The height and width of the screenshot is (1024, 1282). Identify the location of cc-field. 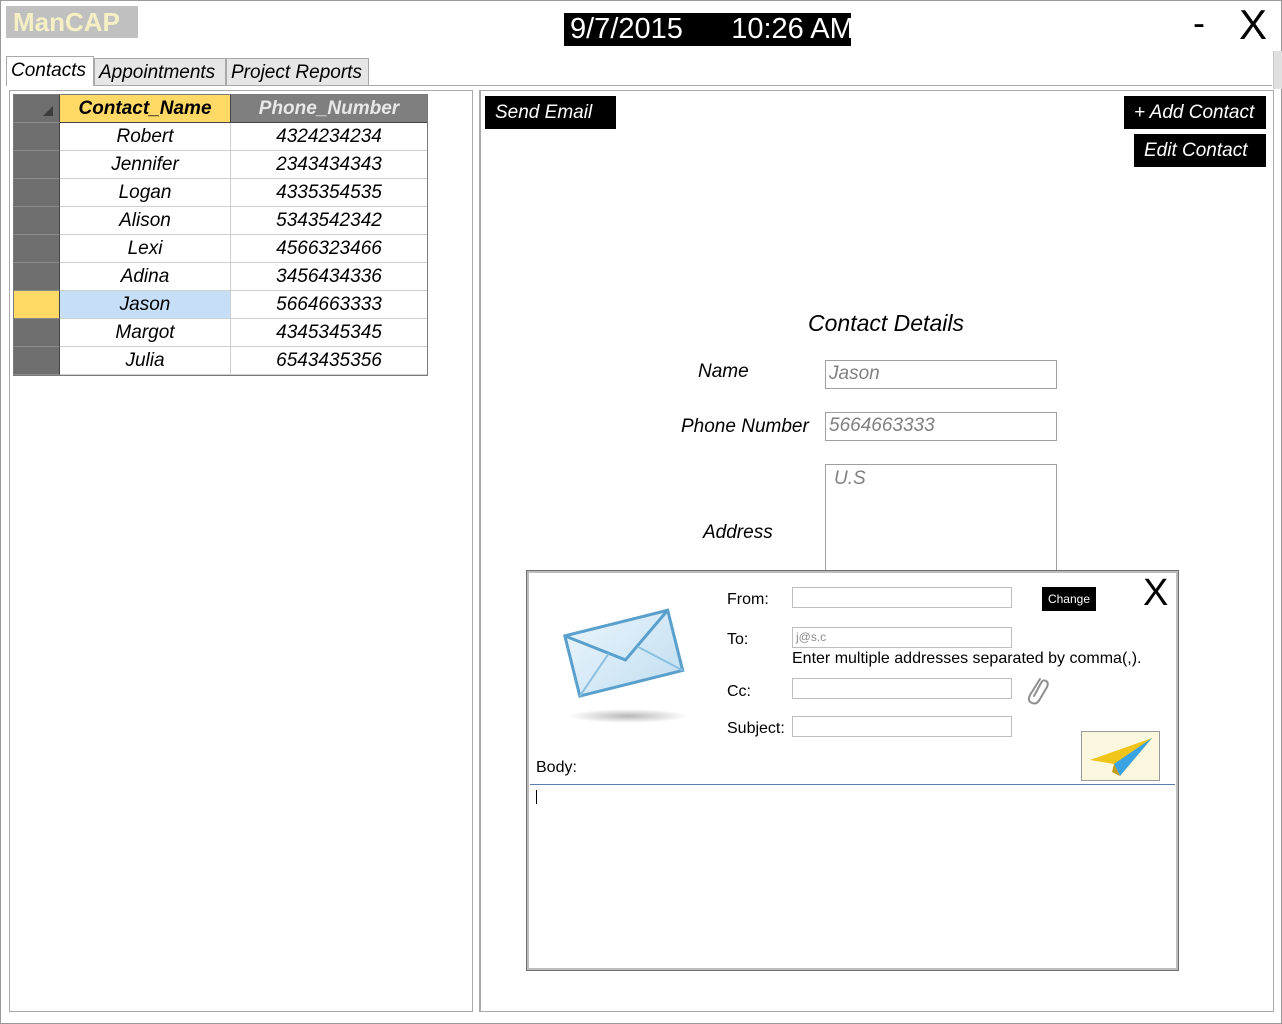
(902, 688).